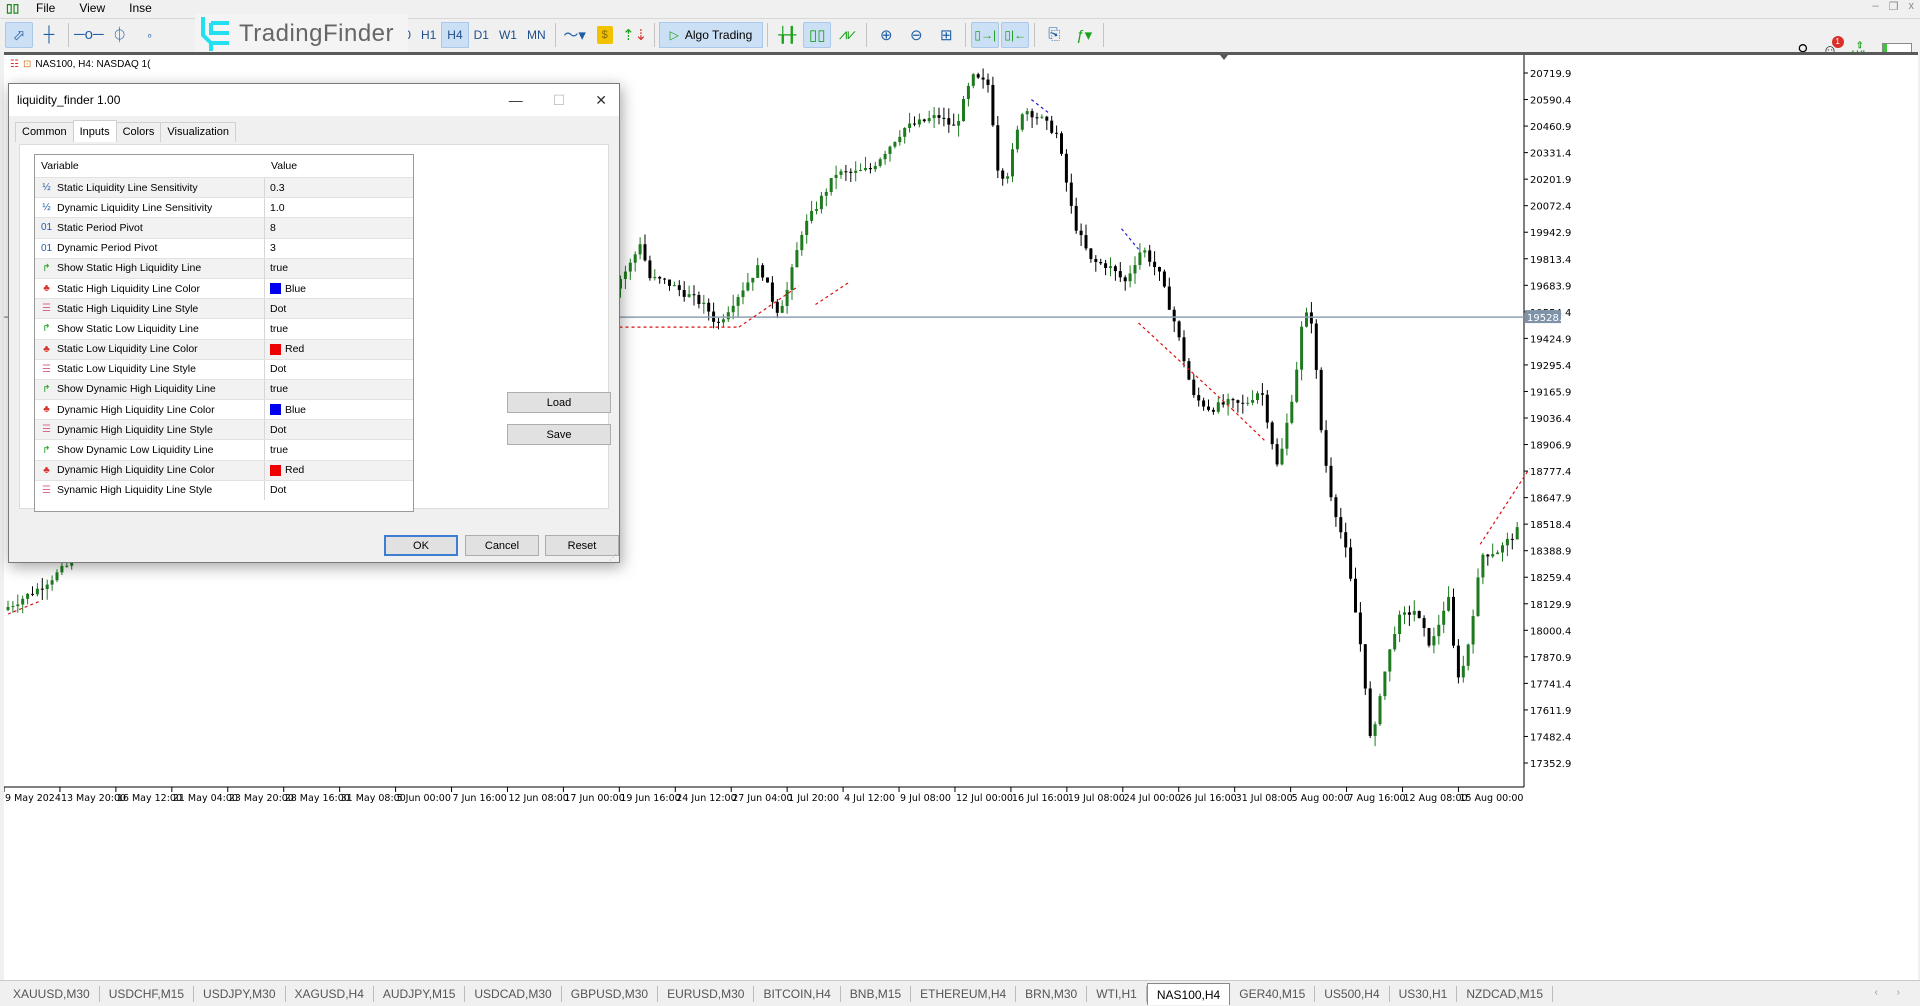 The width and height of the screenshot is (1920, 1006). Describe the element at coordinates (275, 208) in the screenshot. I see `value-cell: 1.0` at that location.